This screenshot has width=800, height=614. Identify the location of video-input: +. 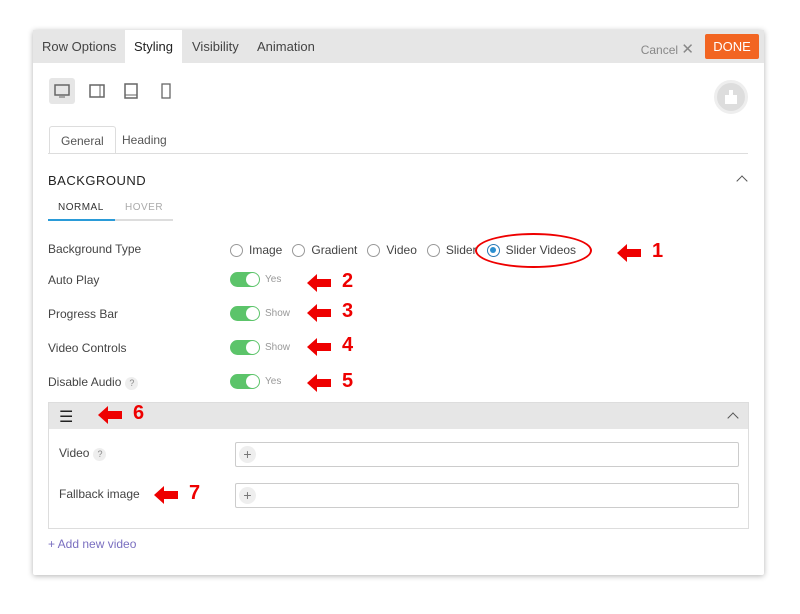
(487, 454).